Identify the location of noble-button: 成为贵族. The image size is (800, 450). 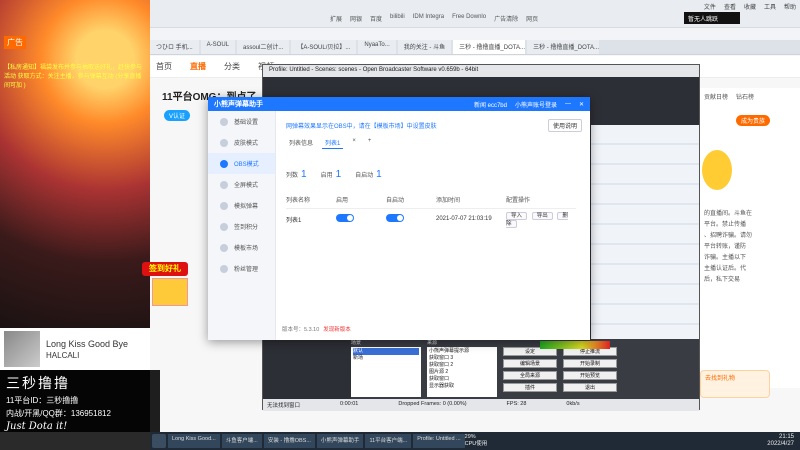
(753, 120).